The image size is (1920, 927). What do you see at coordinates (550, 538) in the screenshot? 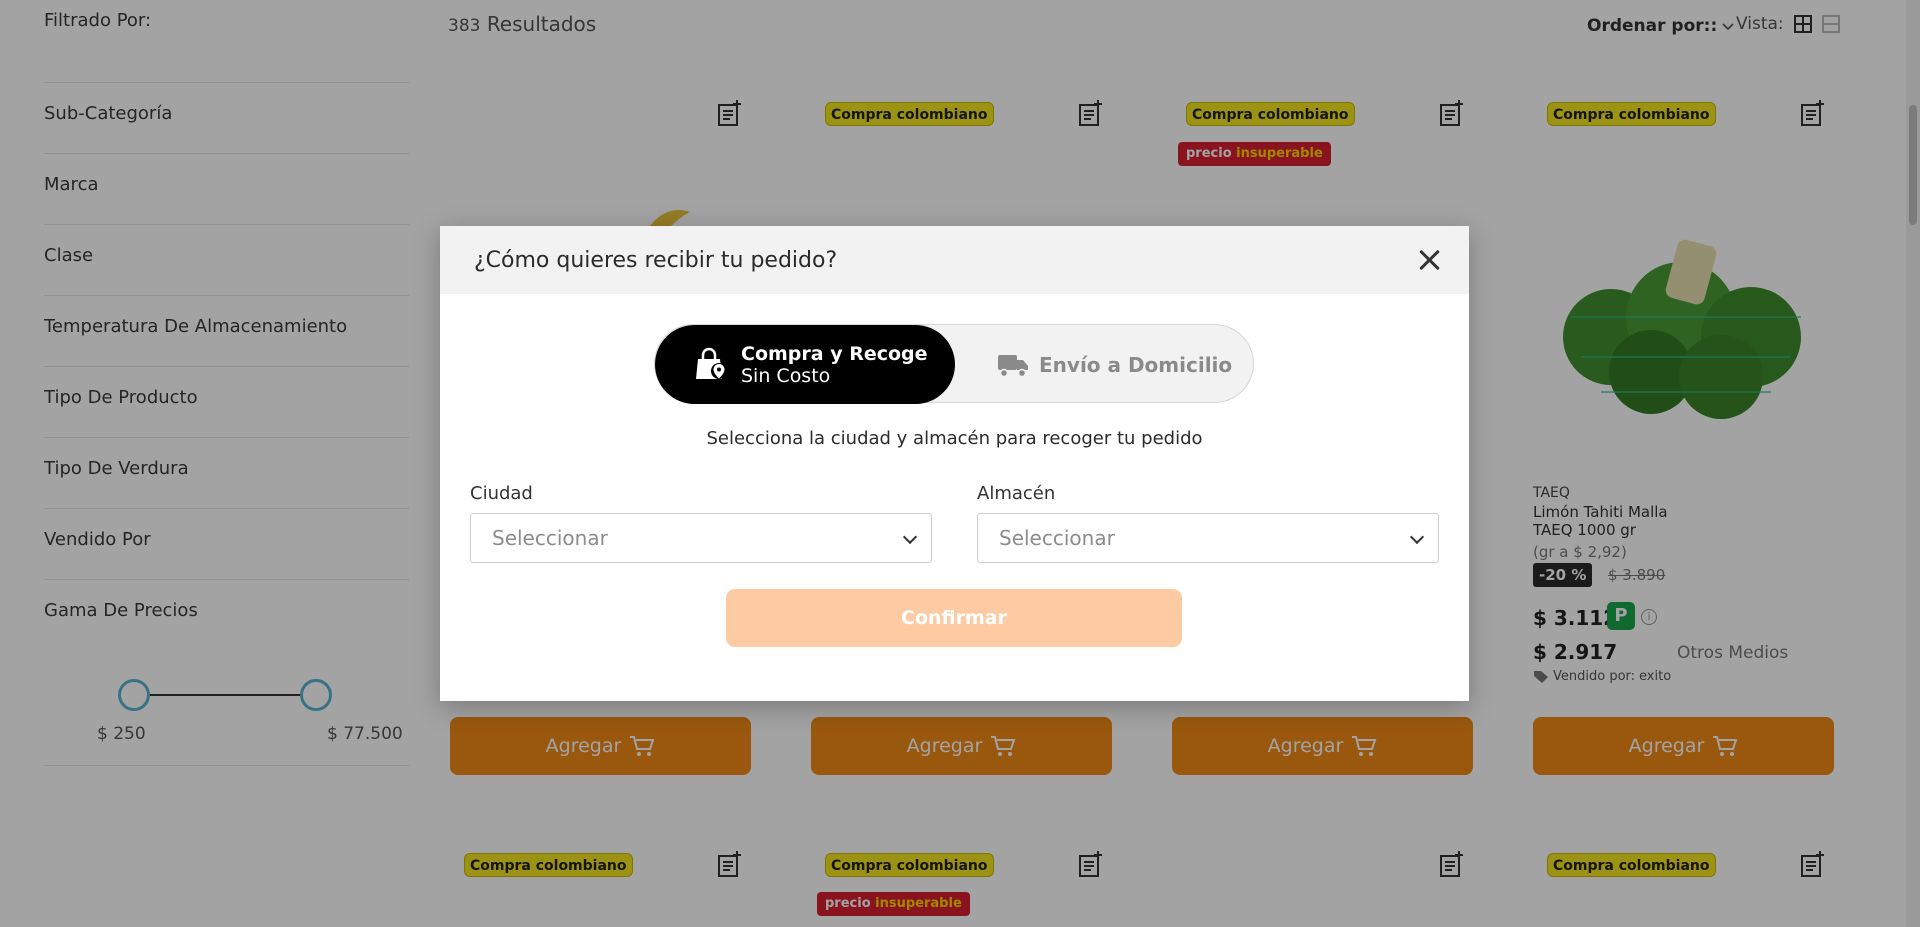
I see `city-select-value: Seleccionar` at bounding box center [550, 538].